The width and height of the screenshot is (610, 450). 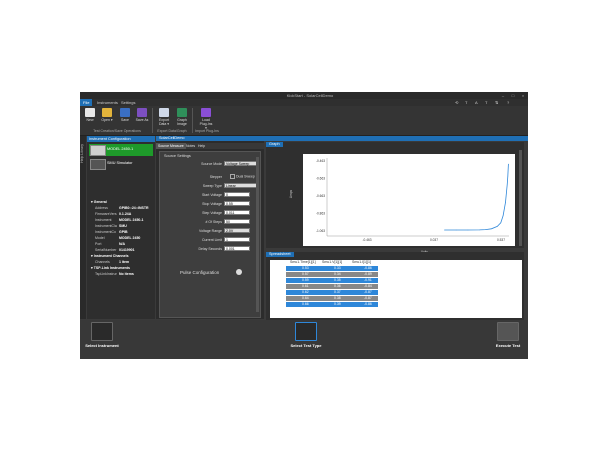 I want to click on save-label: Save, so click(x=125, y=120).